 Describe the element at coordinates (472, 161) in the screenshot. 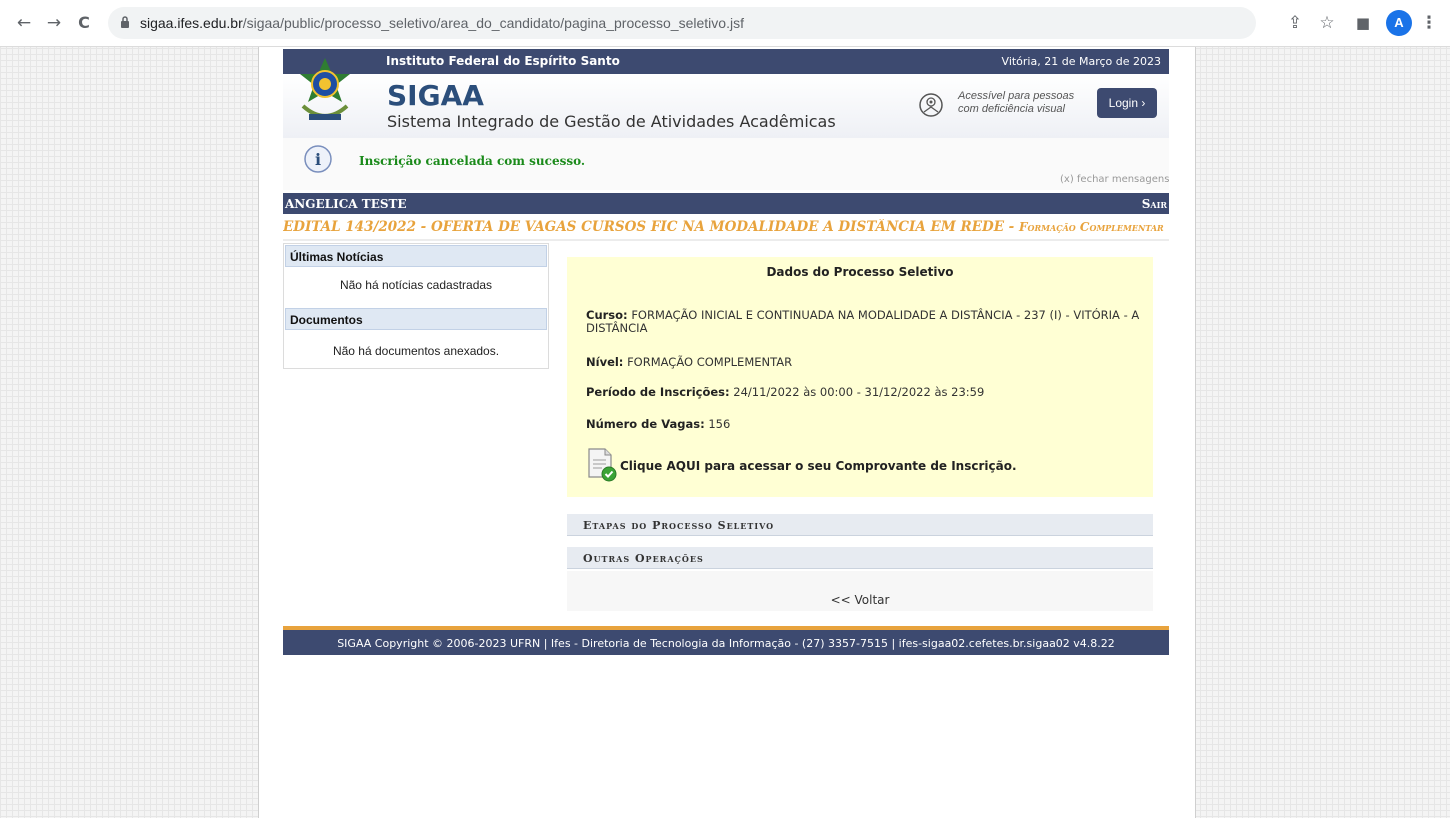

I see `success-message: Inscrição cancelada com sucesso.` at that location.